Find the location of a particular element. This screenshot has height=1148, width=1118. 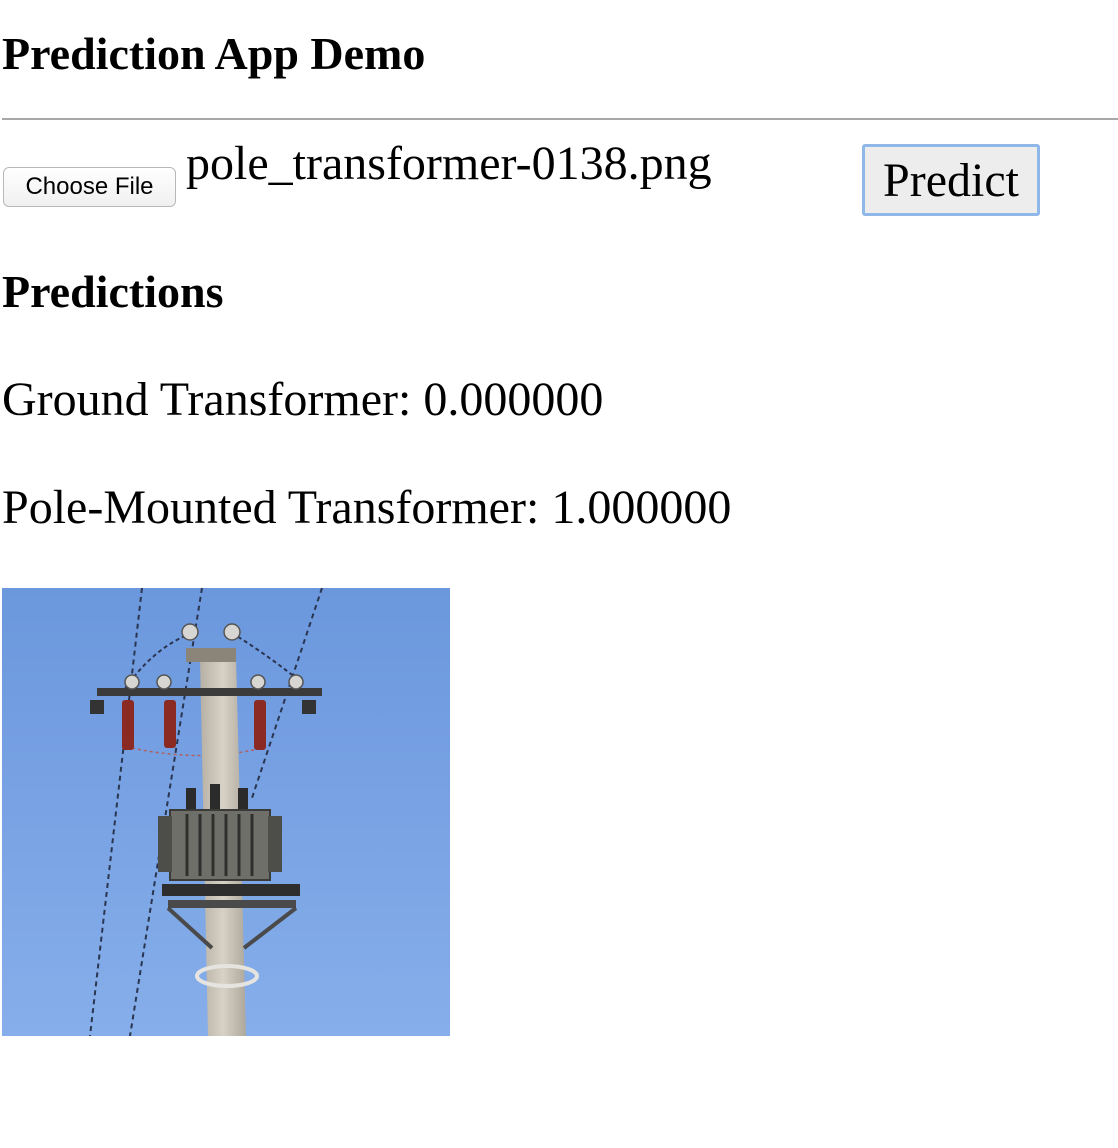

insulator-top-left is located at coordinates (190, 632).